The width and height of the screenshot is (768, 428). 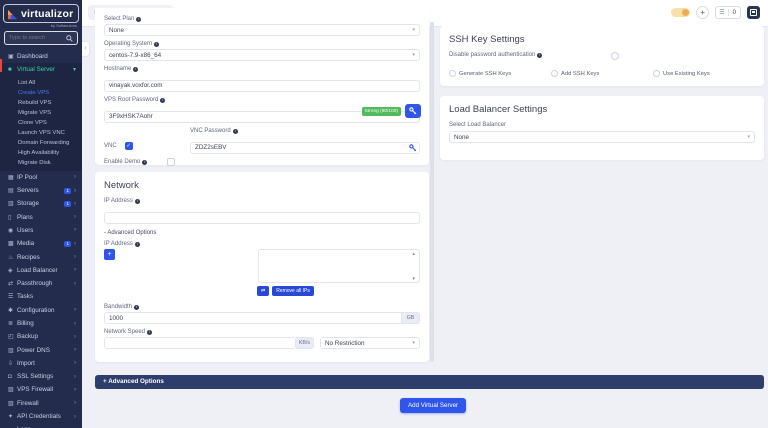 I want to click on sidebar-item-power-dns: ▥ Power DNS ›, so click(x=41, y=349).